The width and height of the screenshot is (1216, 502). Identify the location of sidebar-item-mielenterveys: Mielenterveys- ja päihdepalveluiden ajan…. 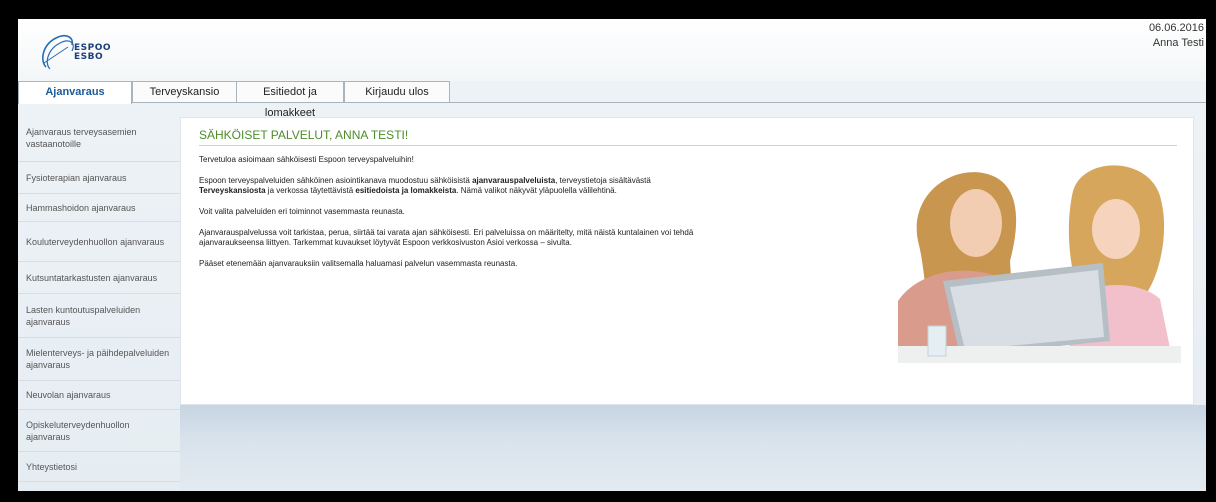
(99, 359).